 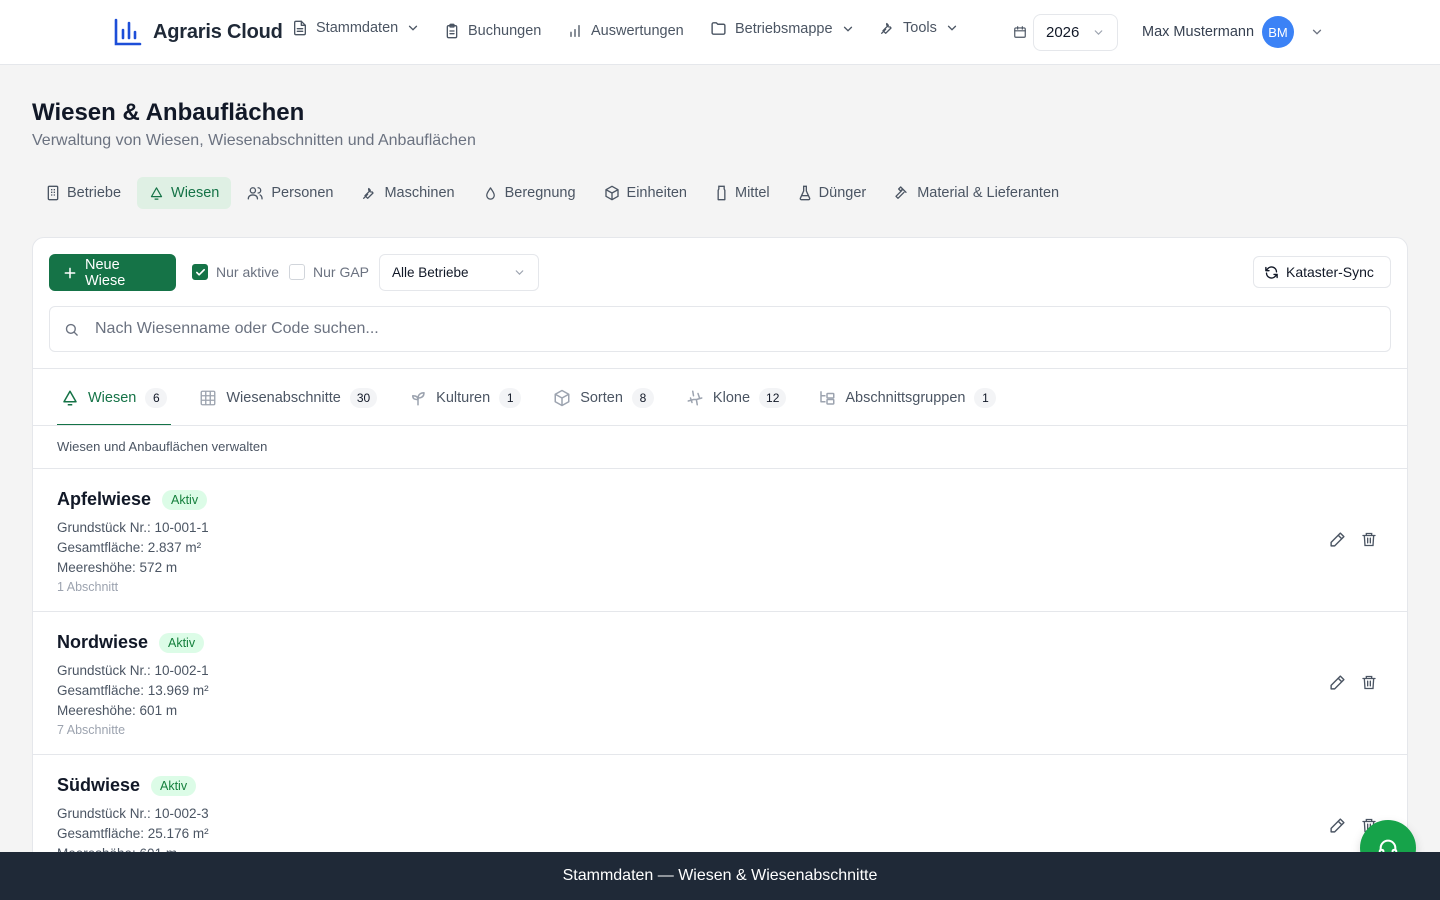 What do you see at coordinates (637, 31) in the screenshot?
I see `nav-auswertungen-label: Auswertungen` at bounding box center [637, 31].